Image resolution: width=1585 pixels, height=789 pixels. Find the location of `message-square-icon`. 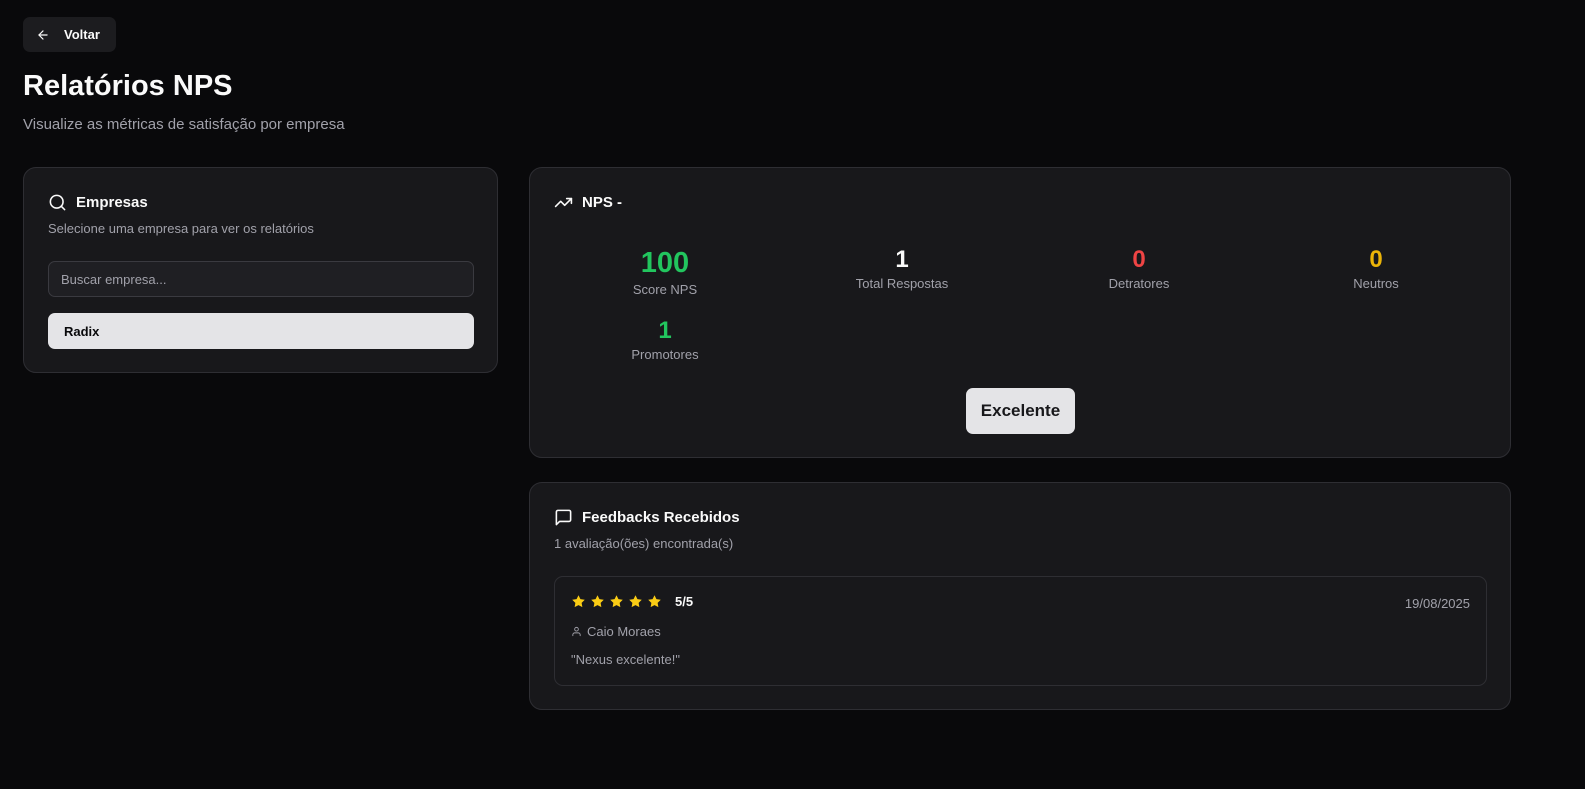

message-square-icon is located at coordinates (563, 517).